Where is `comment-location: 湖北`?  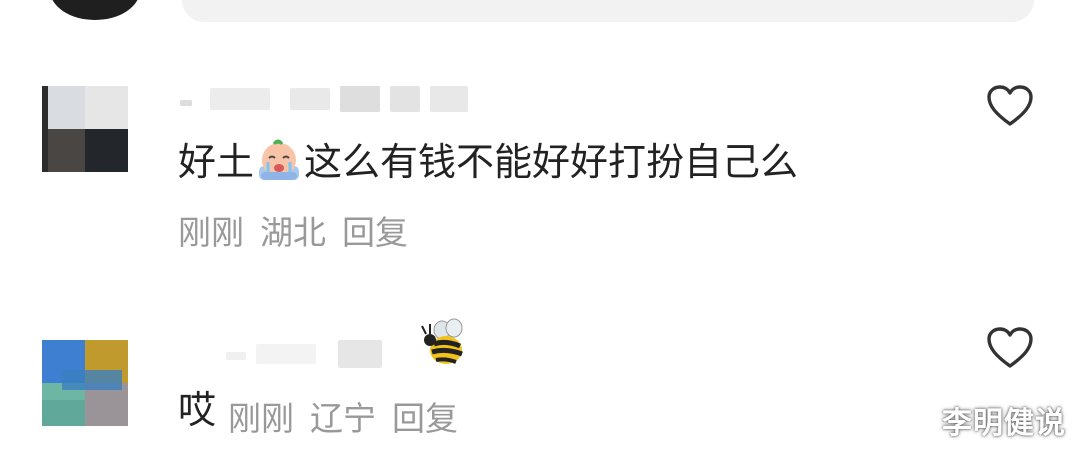
comment-location: 湖北 is located at coordinates (293, 232).